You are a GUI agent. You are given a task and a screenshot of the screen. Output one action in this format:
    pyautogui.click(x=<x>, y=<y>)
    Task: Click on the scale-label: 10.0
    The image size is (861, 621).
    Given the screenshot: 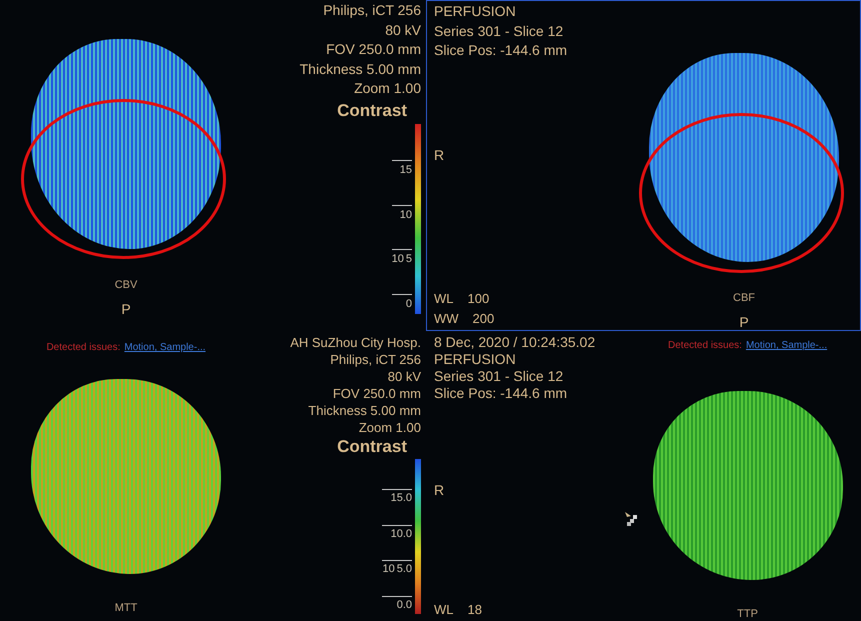 What is the action you would take?
    pyautogui.click(x=401, y=534)
    